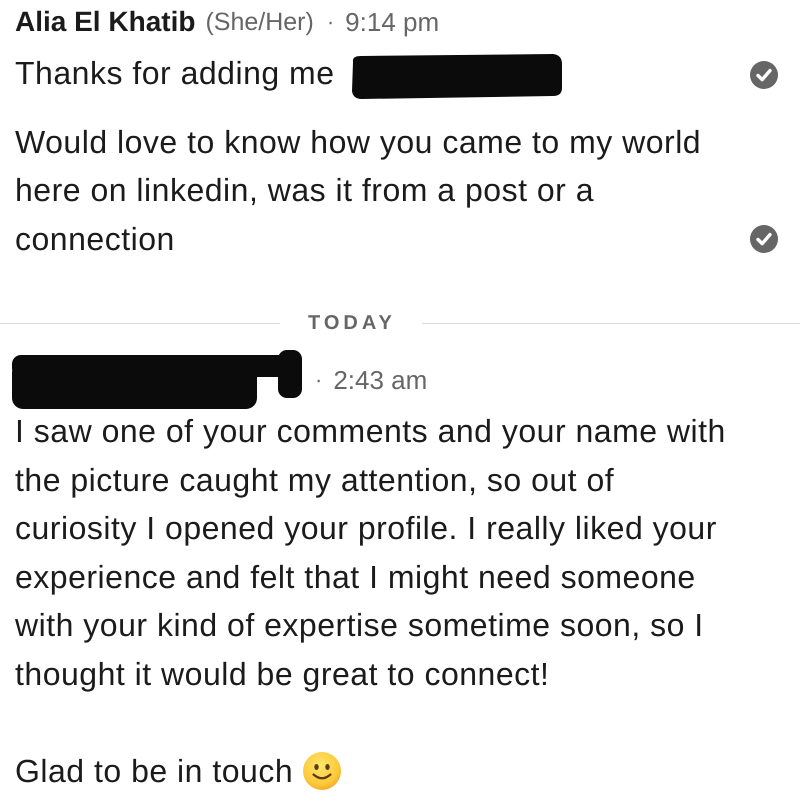 The height and width of the screenshot is (808, 800). I want to click on message-text: Thanks for adding me, so click(174, 73).